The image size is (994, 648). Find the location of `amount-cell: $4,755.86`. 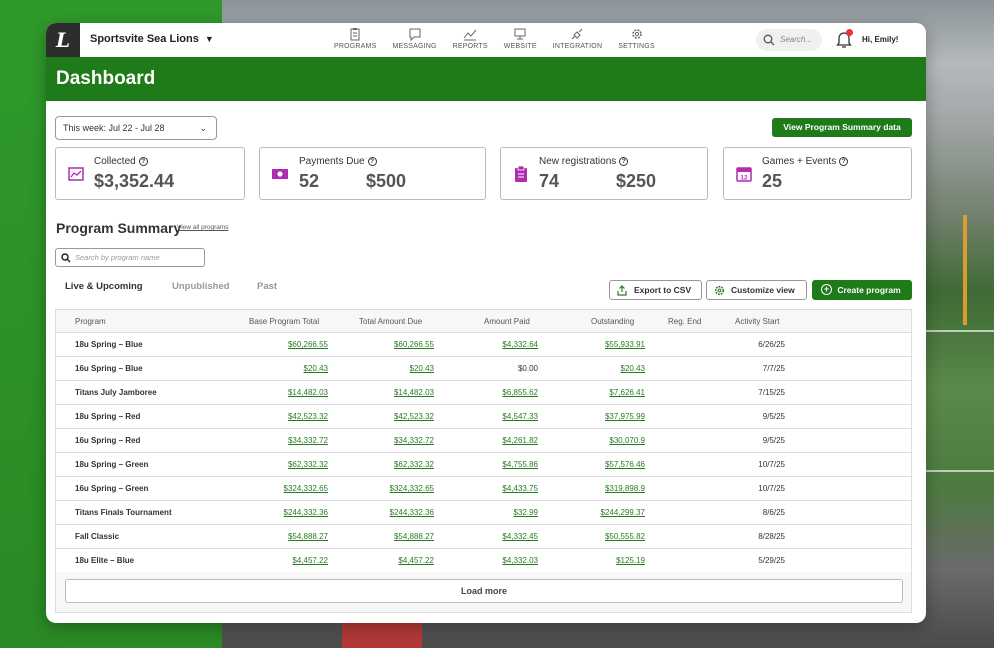

amount-cell: $4,755.86 is located at coordinates (520, 464).